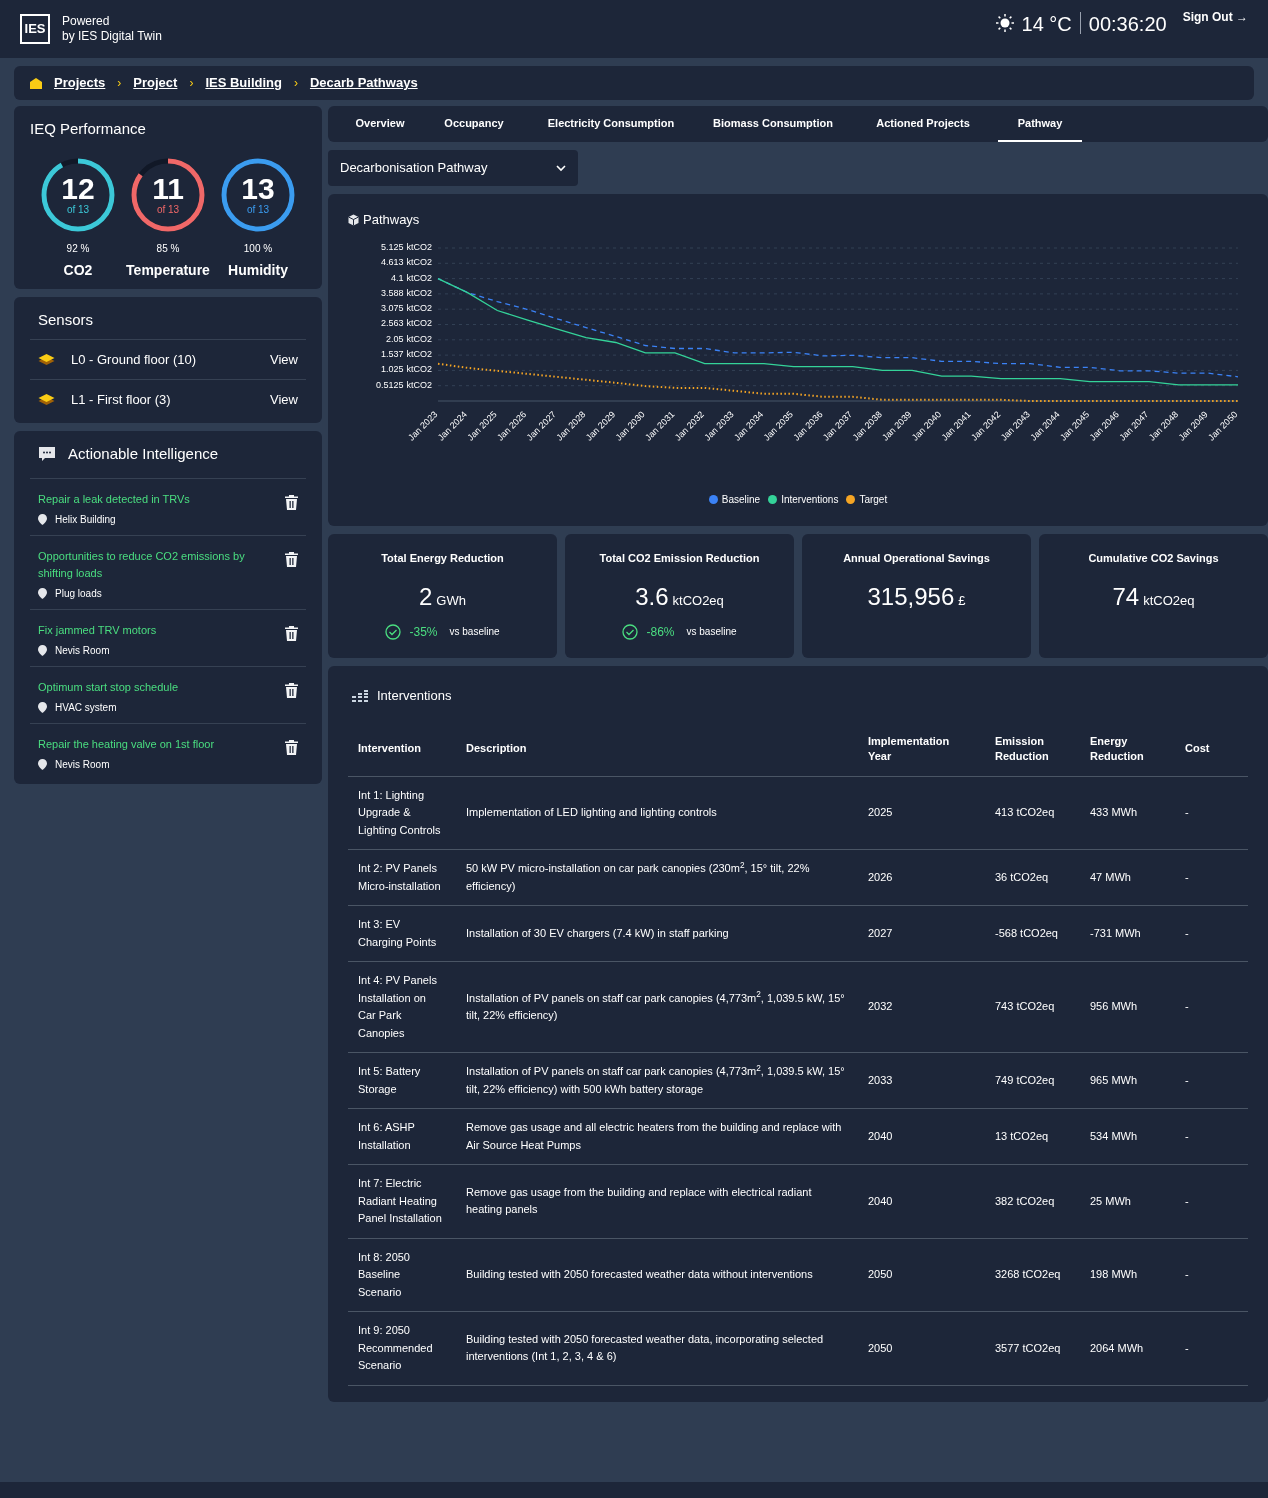 This screenshot has width=1268, height=1498. I want to click on y-tick-label: 2.05, so click(394, 339).